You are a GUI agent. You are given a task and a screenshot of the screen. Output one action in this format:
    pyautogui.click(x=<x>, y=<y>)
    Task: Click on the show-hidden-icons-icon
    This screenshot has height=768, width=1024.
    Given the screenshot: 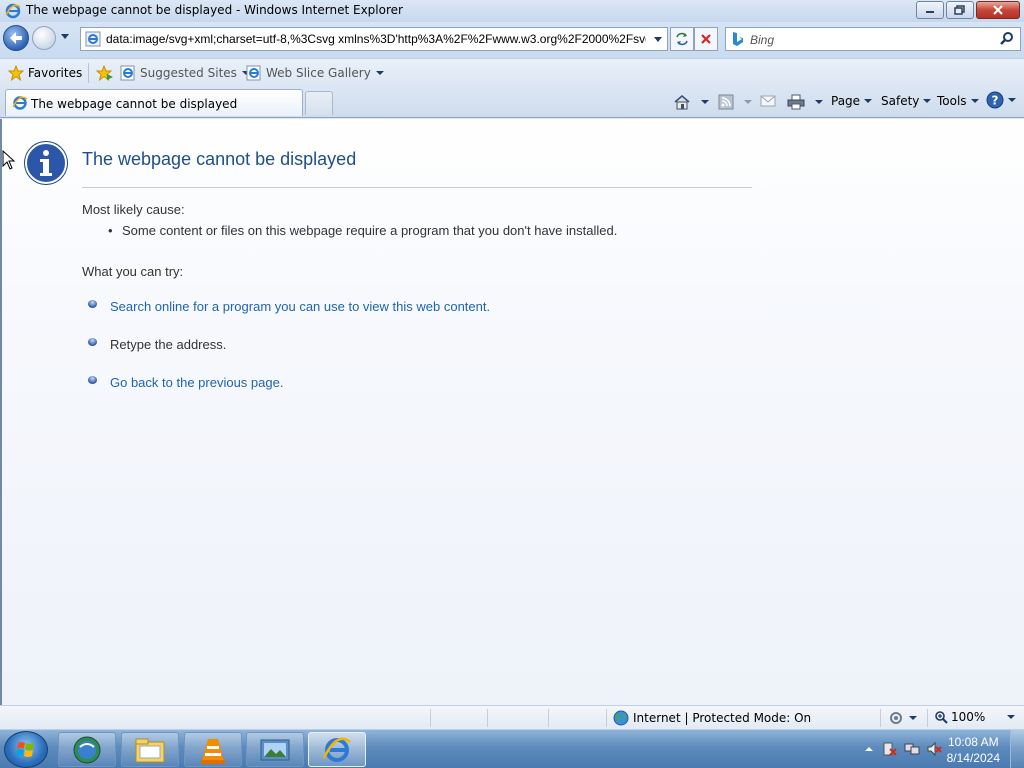 What is the action you would take?
    pyautogui.click(x=869, y=749)
    